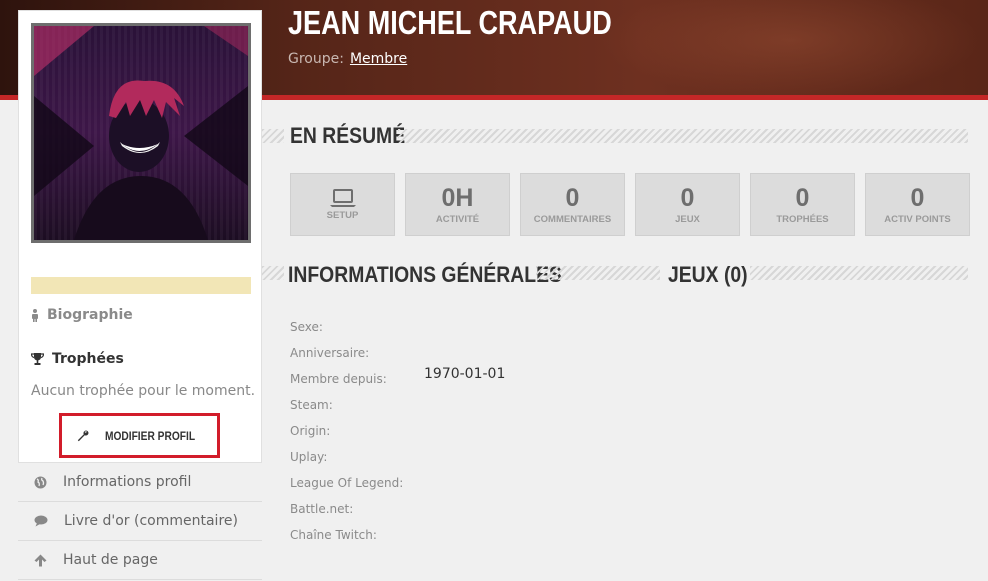  Describe the element at coordinates (347, 59) in the screenshot. I see `group-line: Groupe: Membre` at that location.